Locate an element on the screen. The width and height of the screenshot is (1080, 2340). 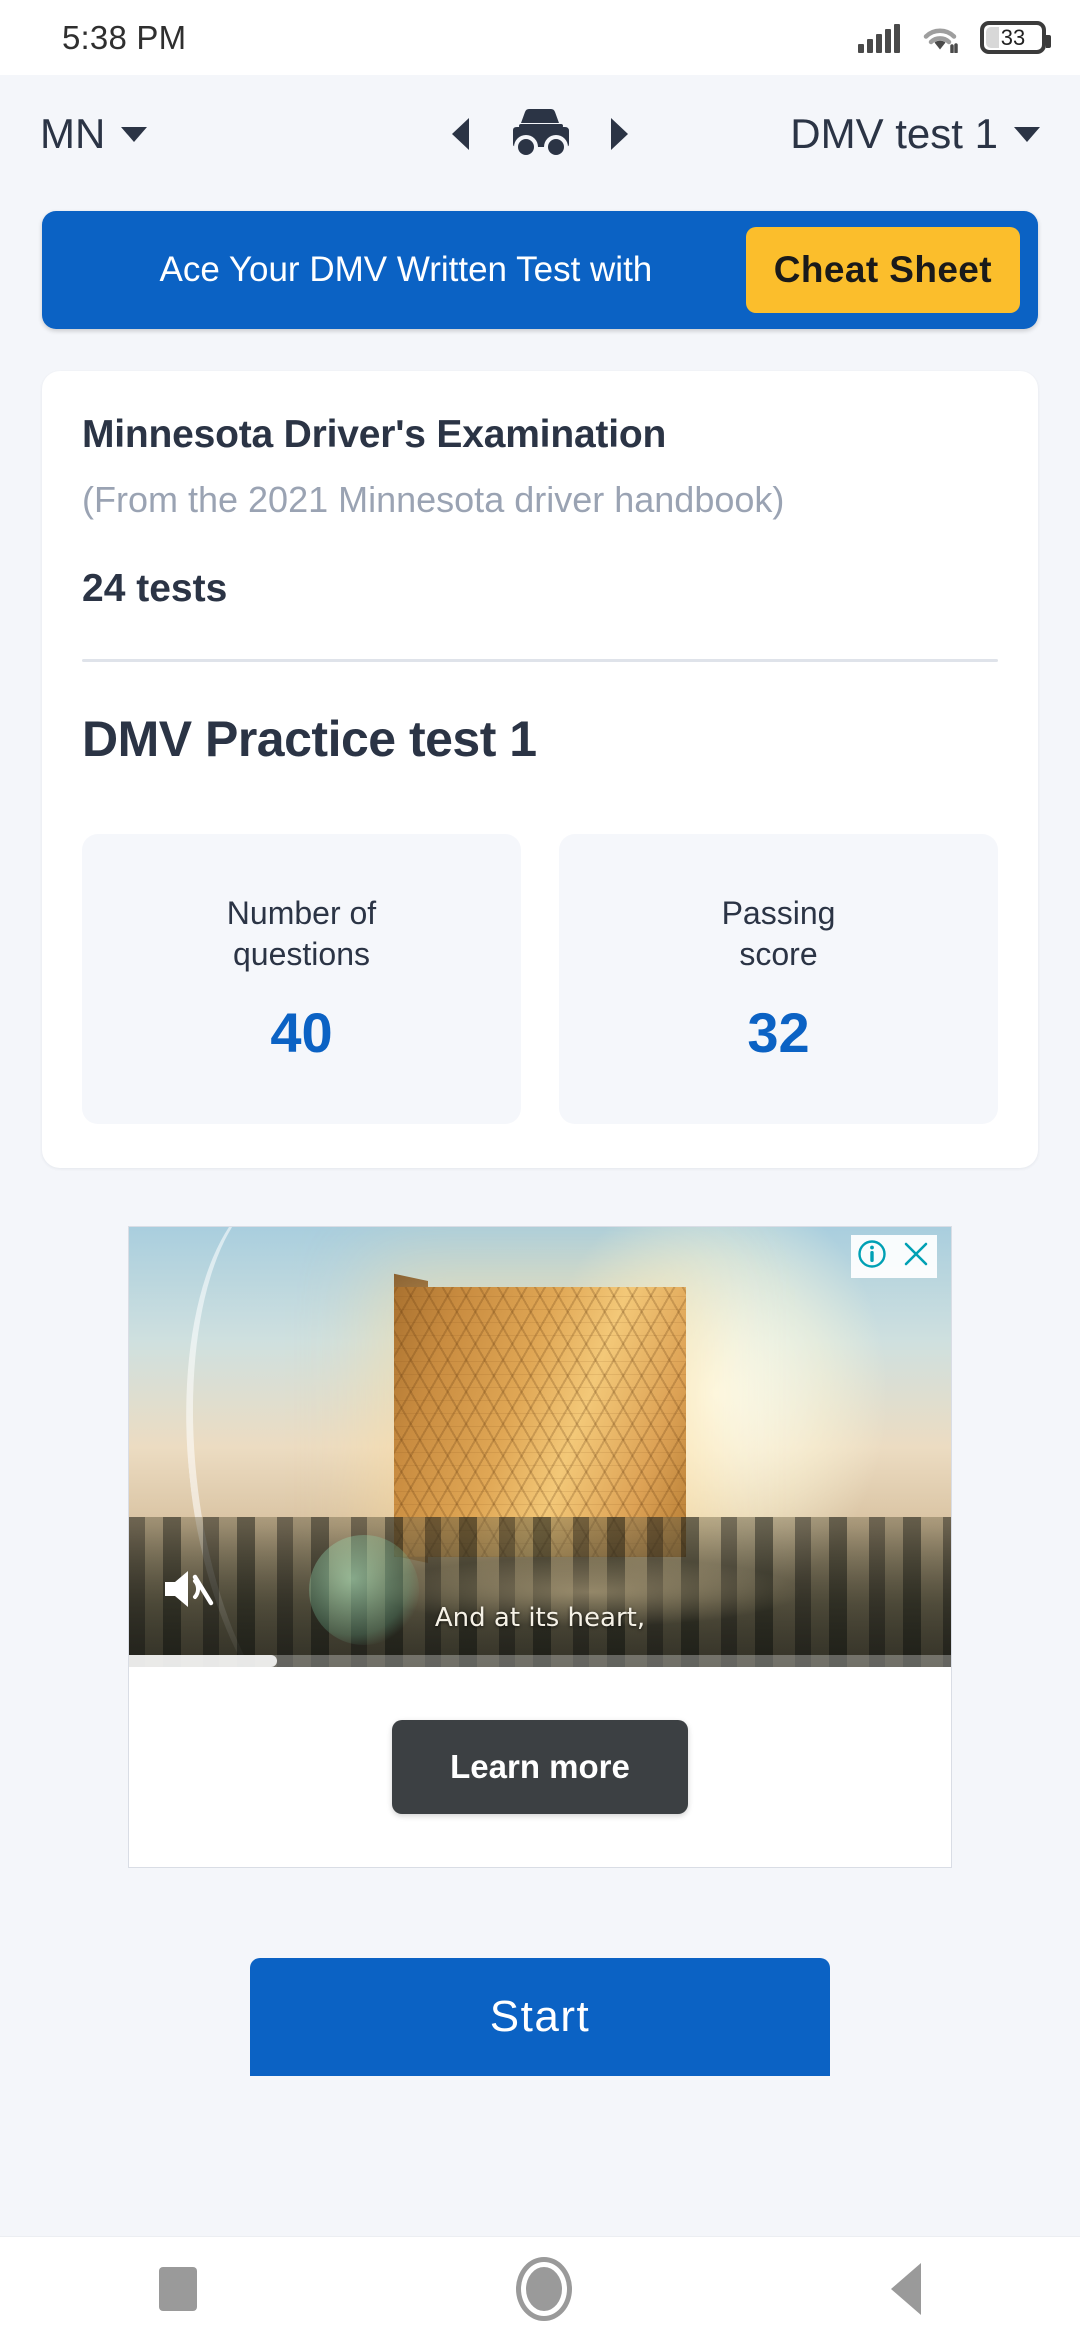
home-circle-icon is located at coordinates (543, 2288).